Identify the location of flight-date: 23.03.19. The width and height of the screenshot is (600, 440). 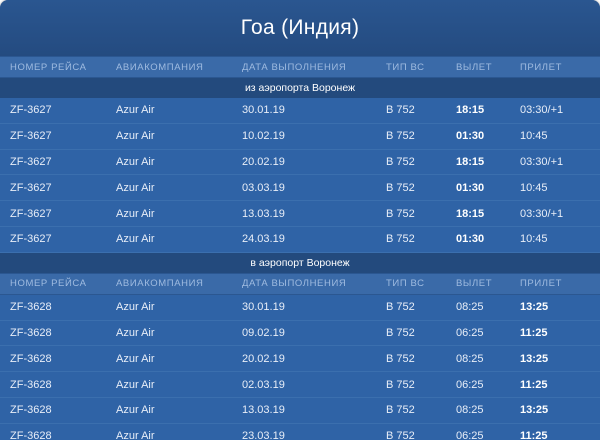
(263, 435).